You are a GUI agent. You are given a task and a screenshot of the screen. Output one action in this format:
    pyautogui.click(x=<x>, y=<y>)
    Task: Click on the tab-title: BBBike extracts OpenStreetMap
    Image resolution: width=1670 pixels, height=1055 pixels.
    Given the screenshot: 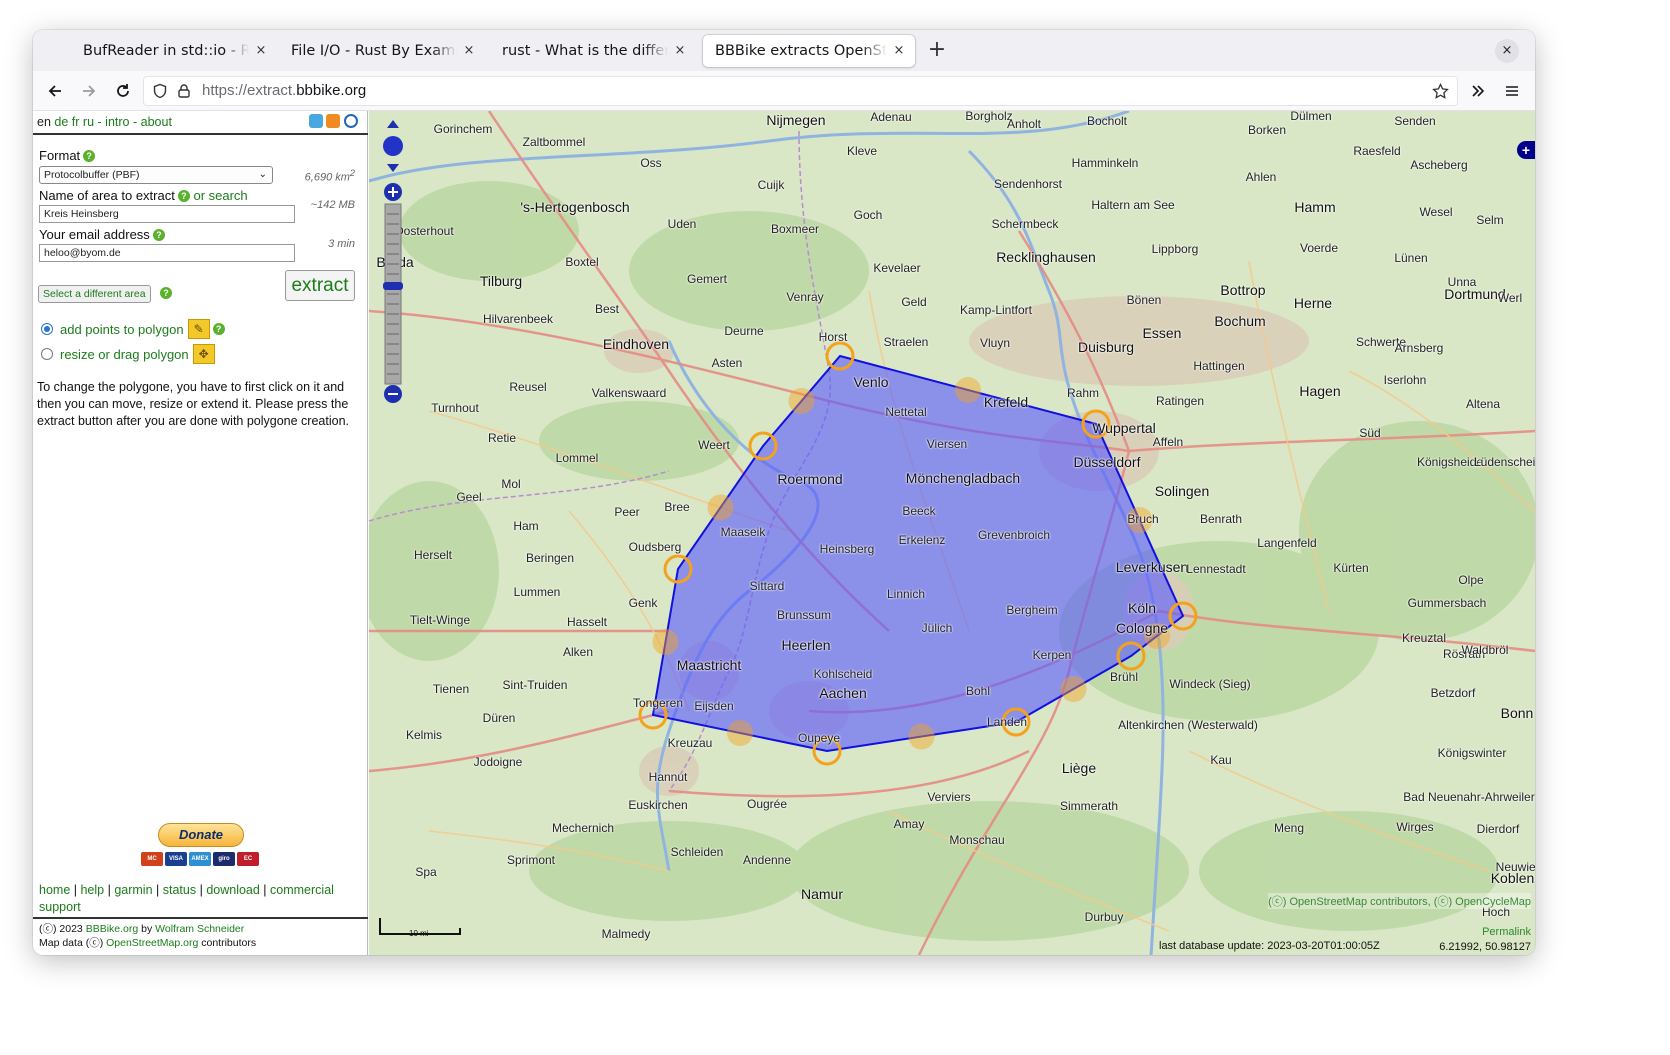 What is the action you would take?
    pyautogui.click(x=801, y=51)
    